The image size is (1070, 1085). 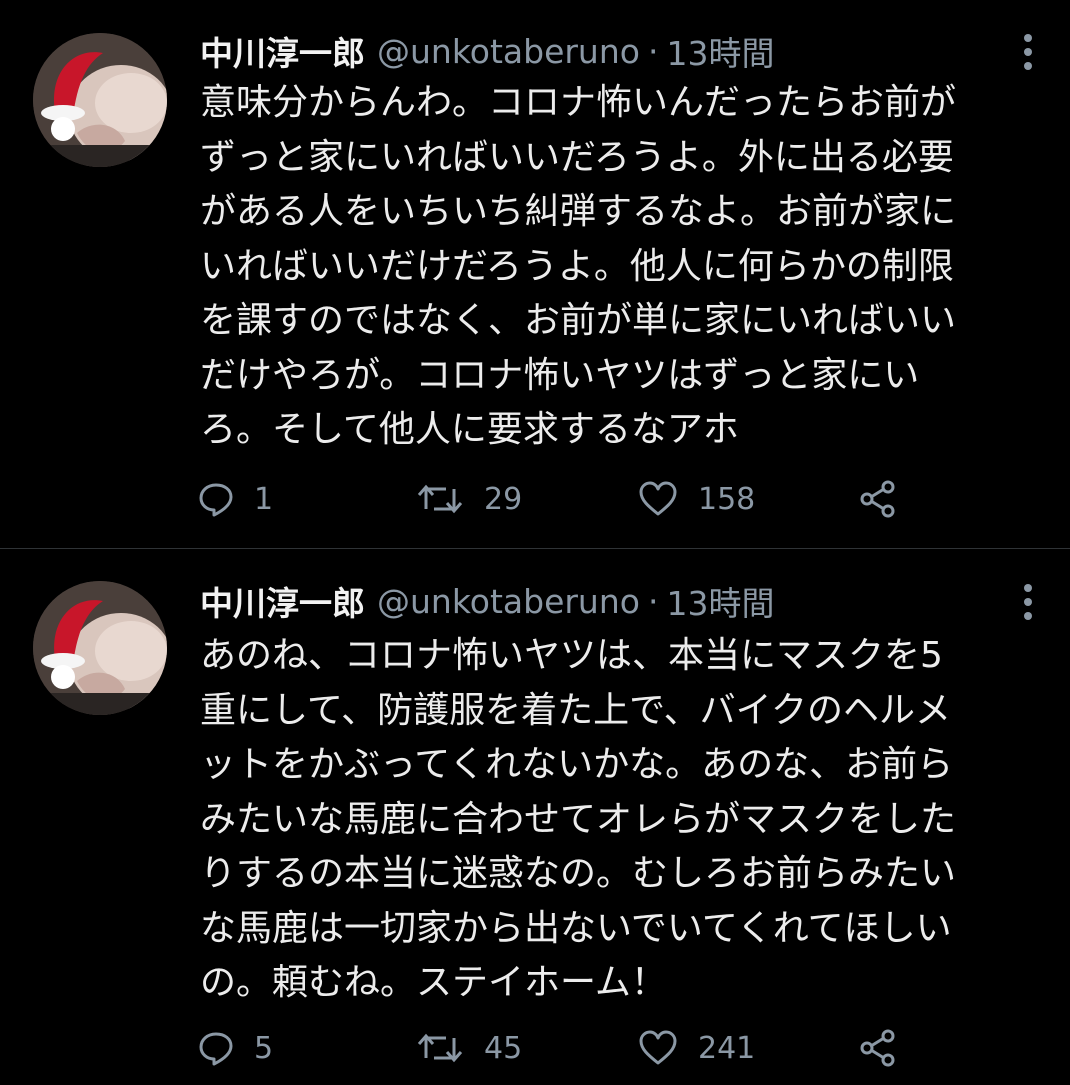 I want to click on retweet-count: 45, so click(x=503, y=1048).